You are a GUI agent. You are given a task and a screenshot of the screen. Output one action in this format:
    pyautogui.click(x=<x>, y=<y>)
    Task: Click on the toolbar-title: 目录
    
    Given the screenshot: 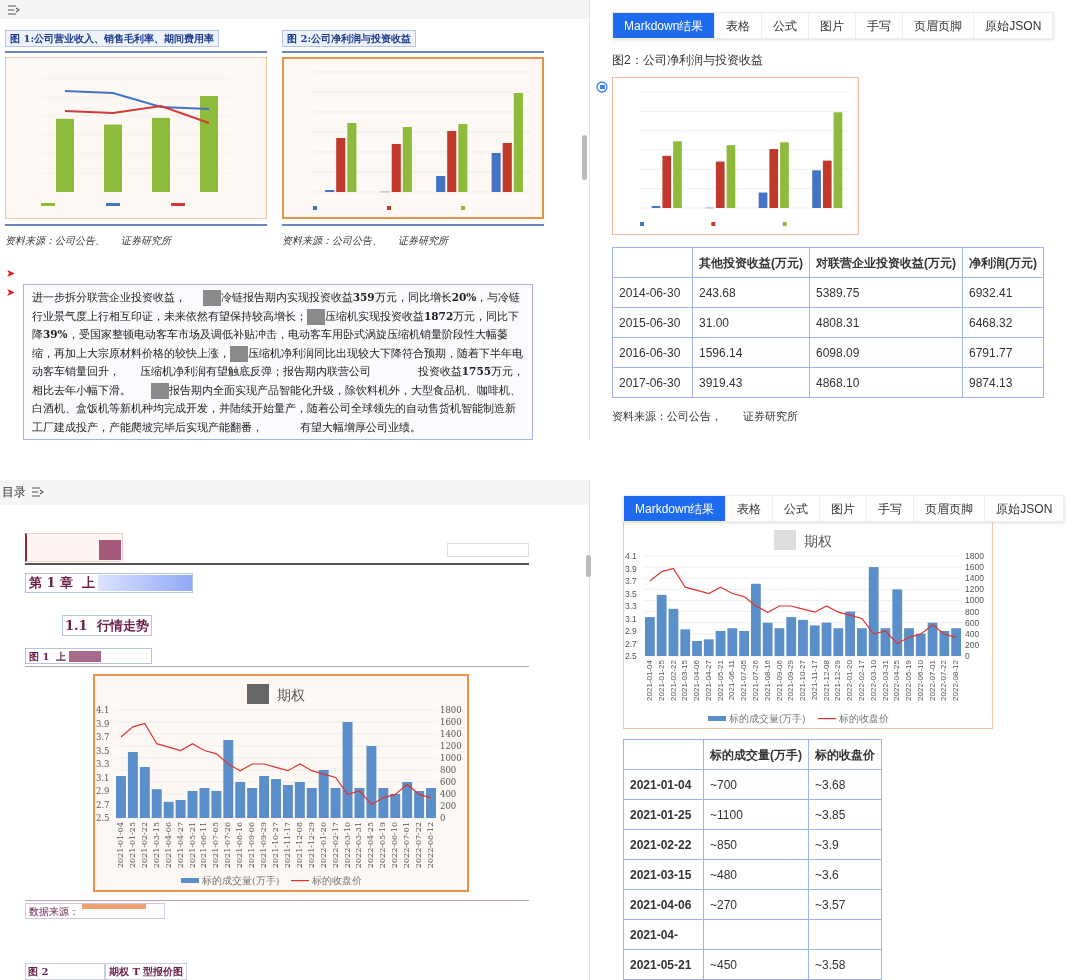 What is the action you would take?
    pyautogui.click(x=14, y=493)
    